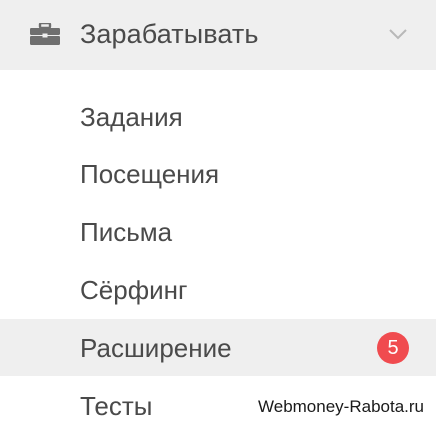 The height and width of the screenshot is (434, 436). I want to click on earn-menu-title: Зарабатывать, so click(169, 34).